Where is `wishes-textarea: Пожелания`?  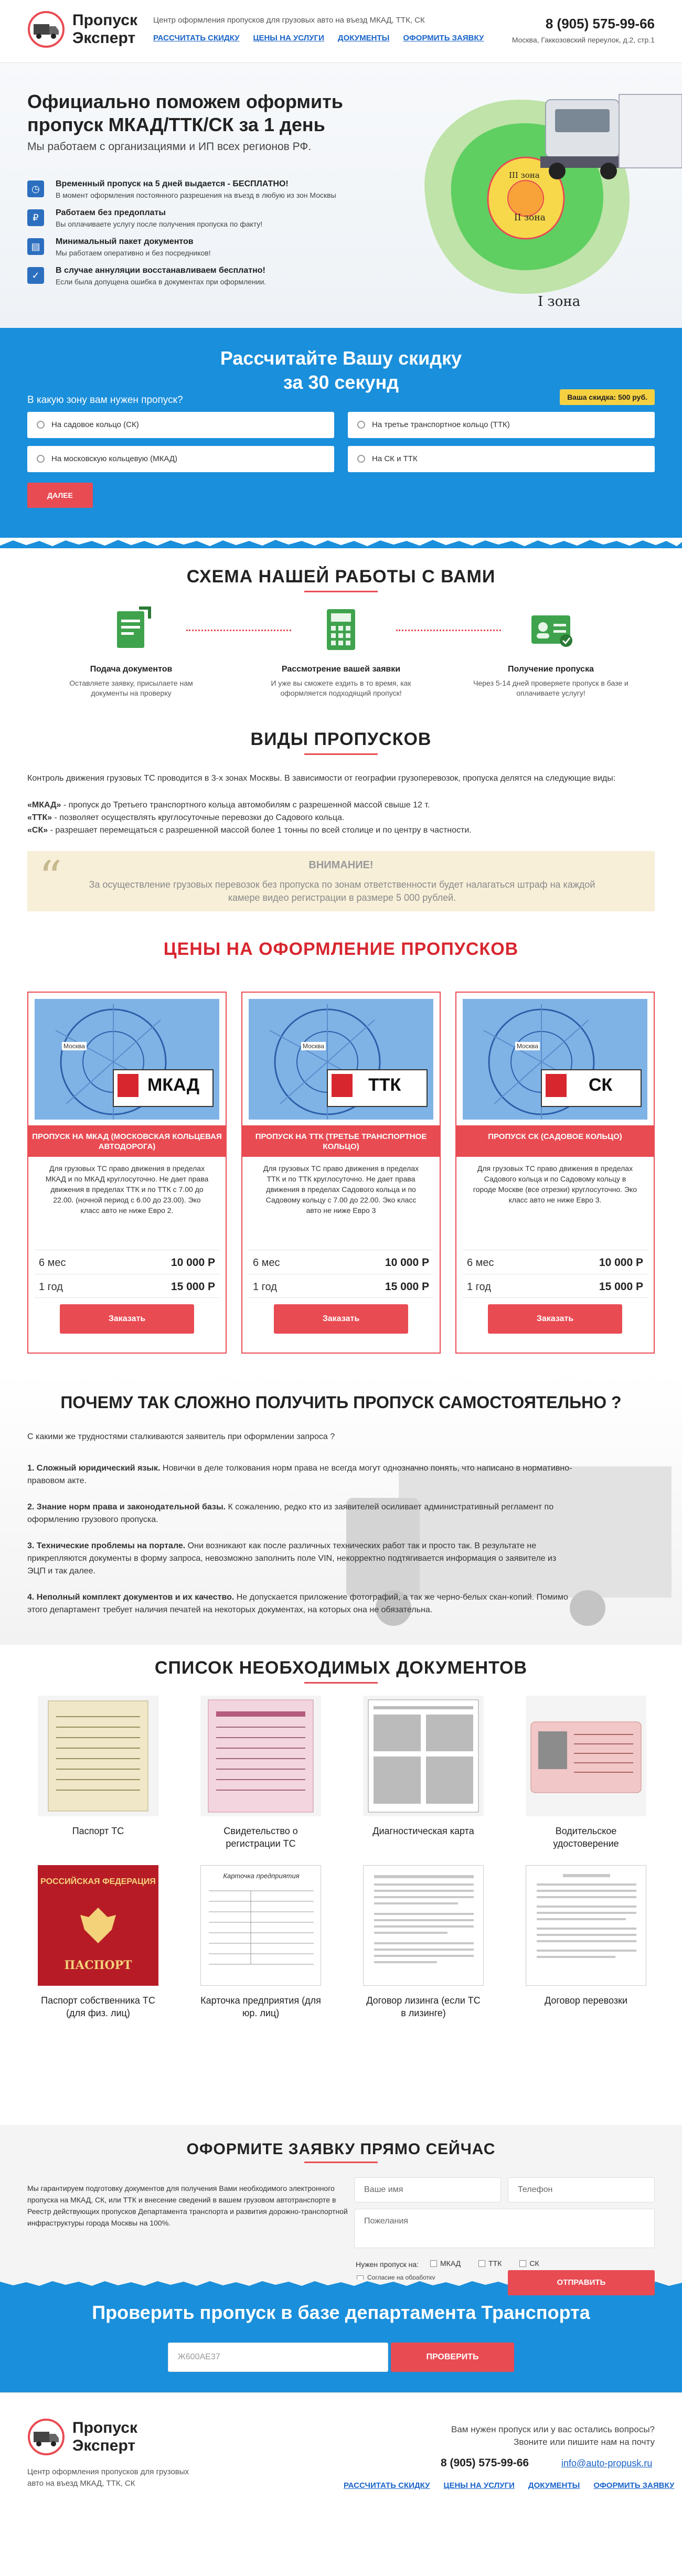 wishes-textarea: Пожелания is located at coordinates (504, 2228).